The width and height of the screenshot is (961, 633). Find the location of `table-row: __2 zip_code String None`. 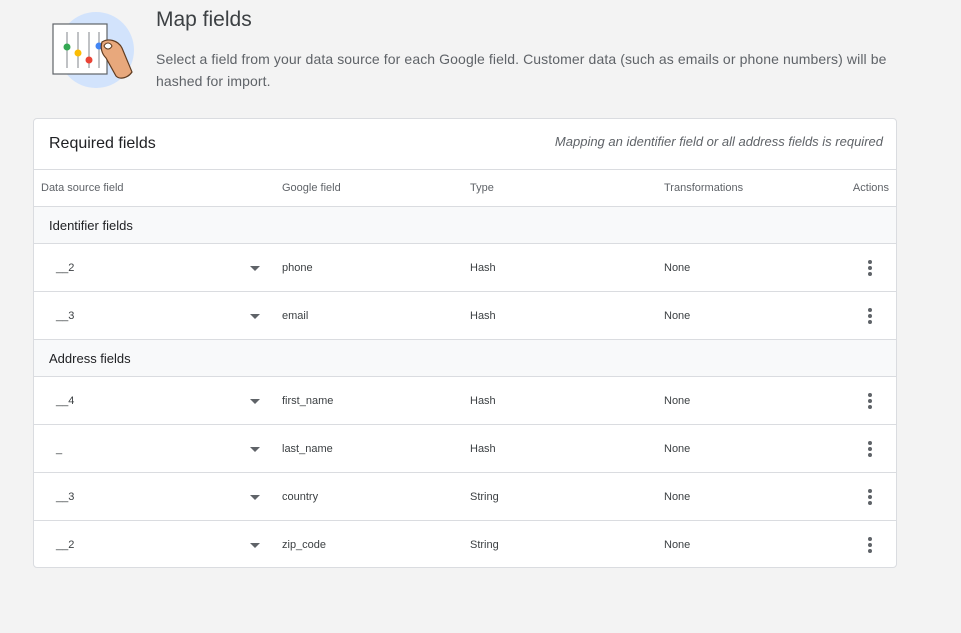

table-row: __2 zip_code String None is located at coordinates (465, 544).